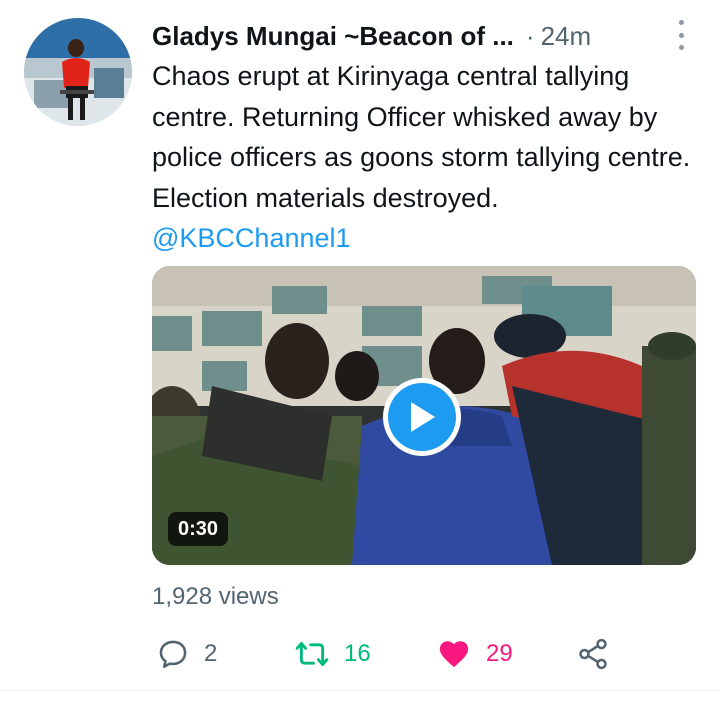 The image size is (720, 701). Describe the element at coordinates (474, 654) in the screenshot. I see `like-button: 29` at that location.